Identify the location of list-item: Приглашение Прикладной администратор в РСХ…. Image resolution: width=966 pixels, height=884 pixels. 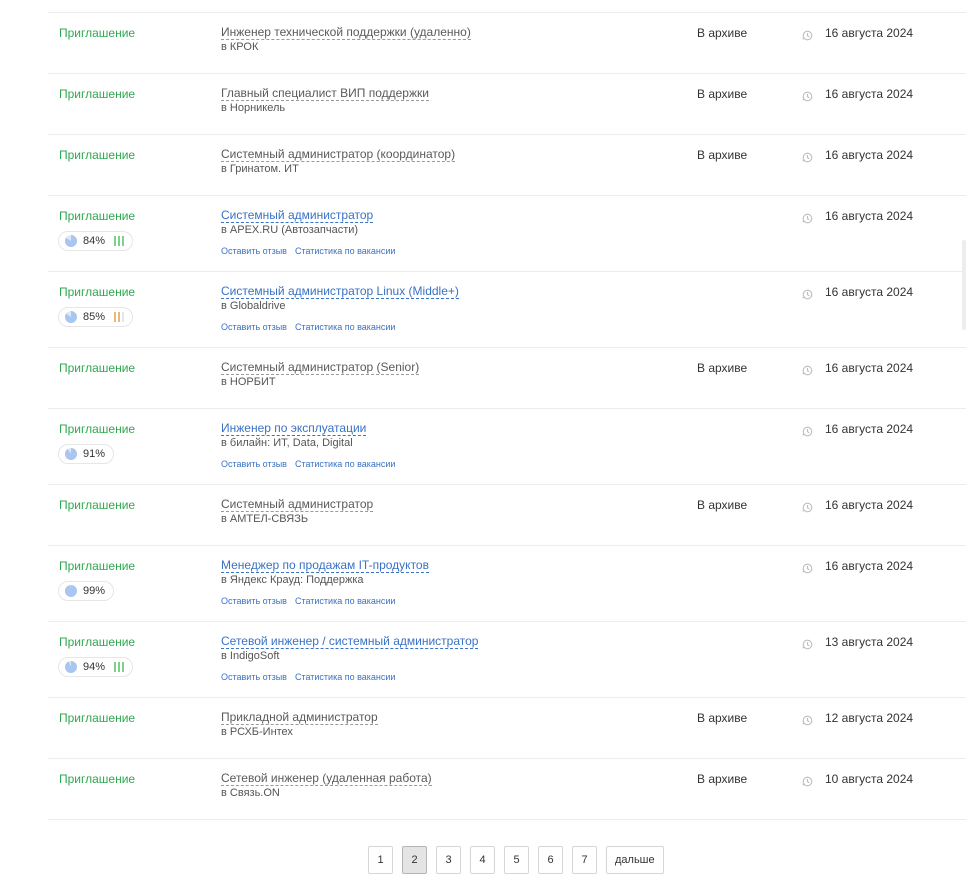
(507, 728).